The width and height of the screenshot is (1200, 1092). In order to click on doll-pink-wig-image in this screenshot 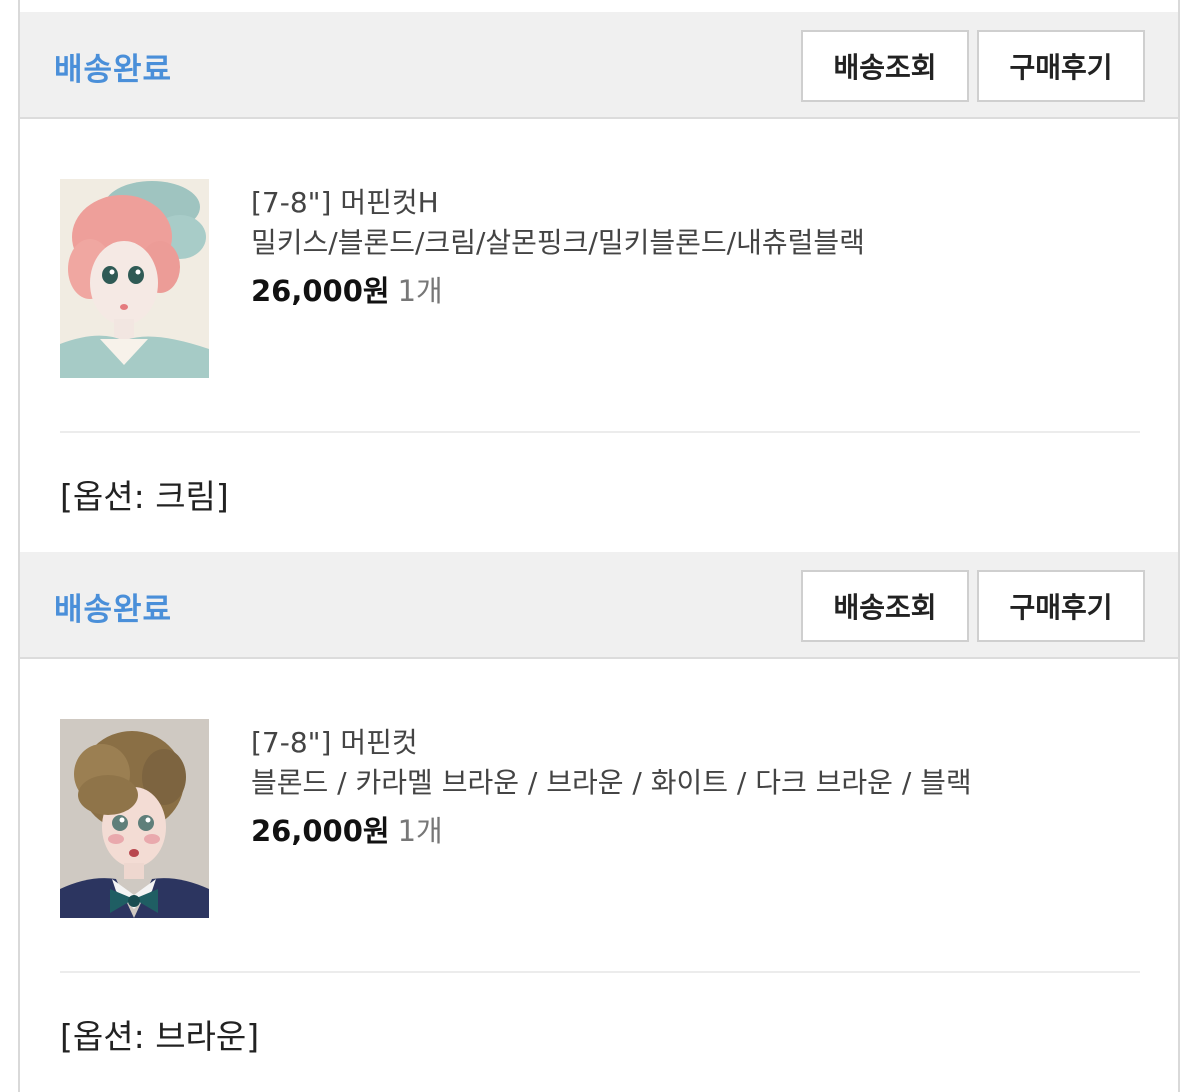, I will do `click(134, 278)`.